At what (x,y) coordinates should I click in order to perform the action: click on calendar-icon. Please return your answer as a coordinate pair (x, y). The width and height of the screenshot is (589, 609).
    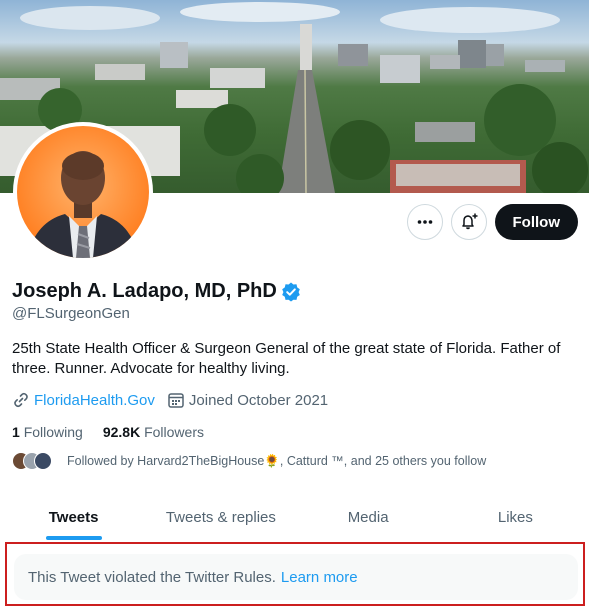
    Looking at the image, I should click on (176, 400).